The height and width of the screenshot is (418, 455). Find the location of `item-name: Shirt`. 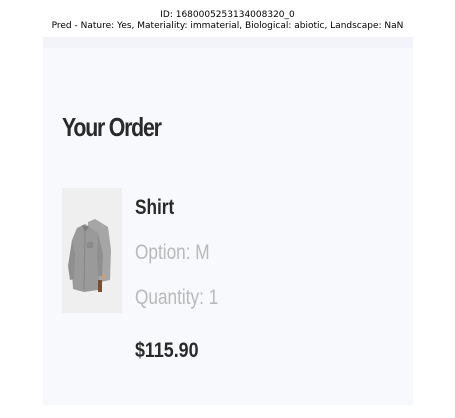

item-name: Shirt is located at coordinates (155, 207).